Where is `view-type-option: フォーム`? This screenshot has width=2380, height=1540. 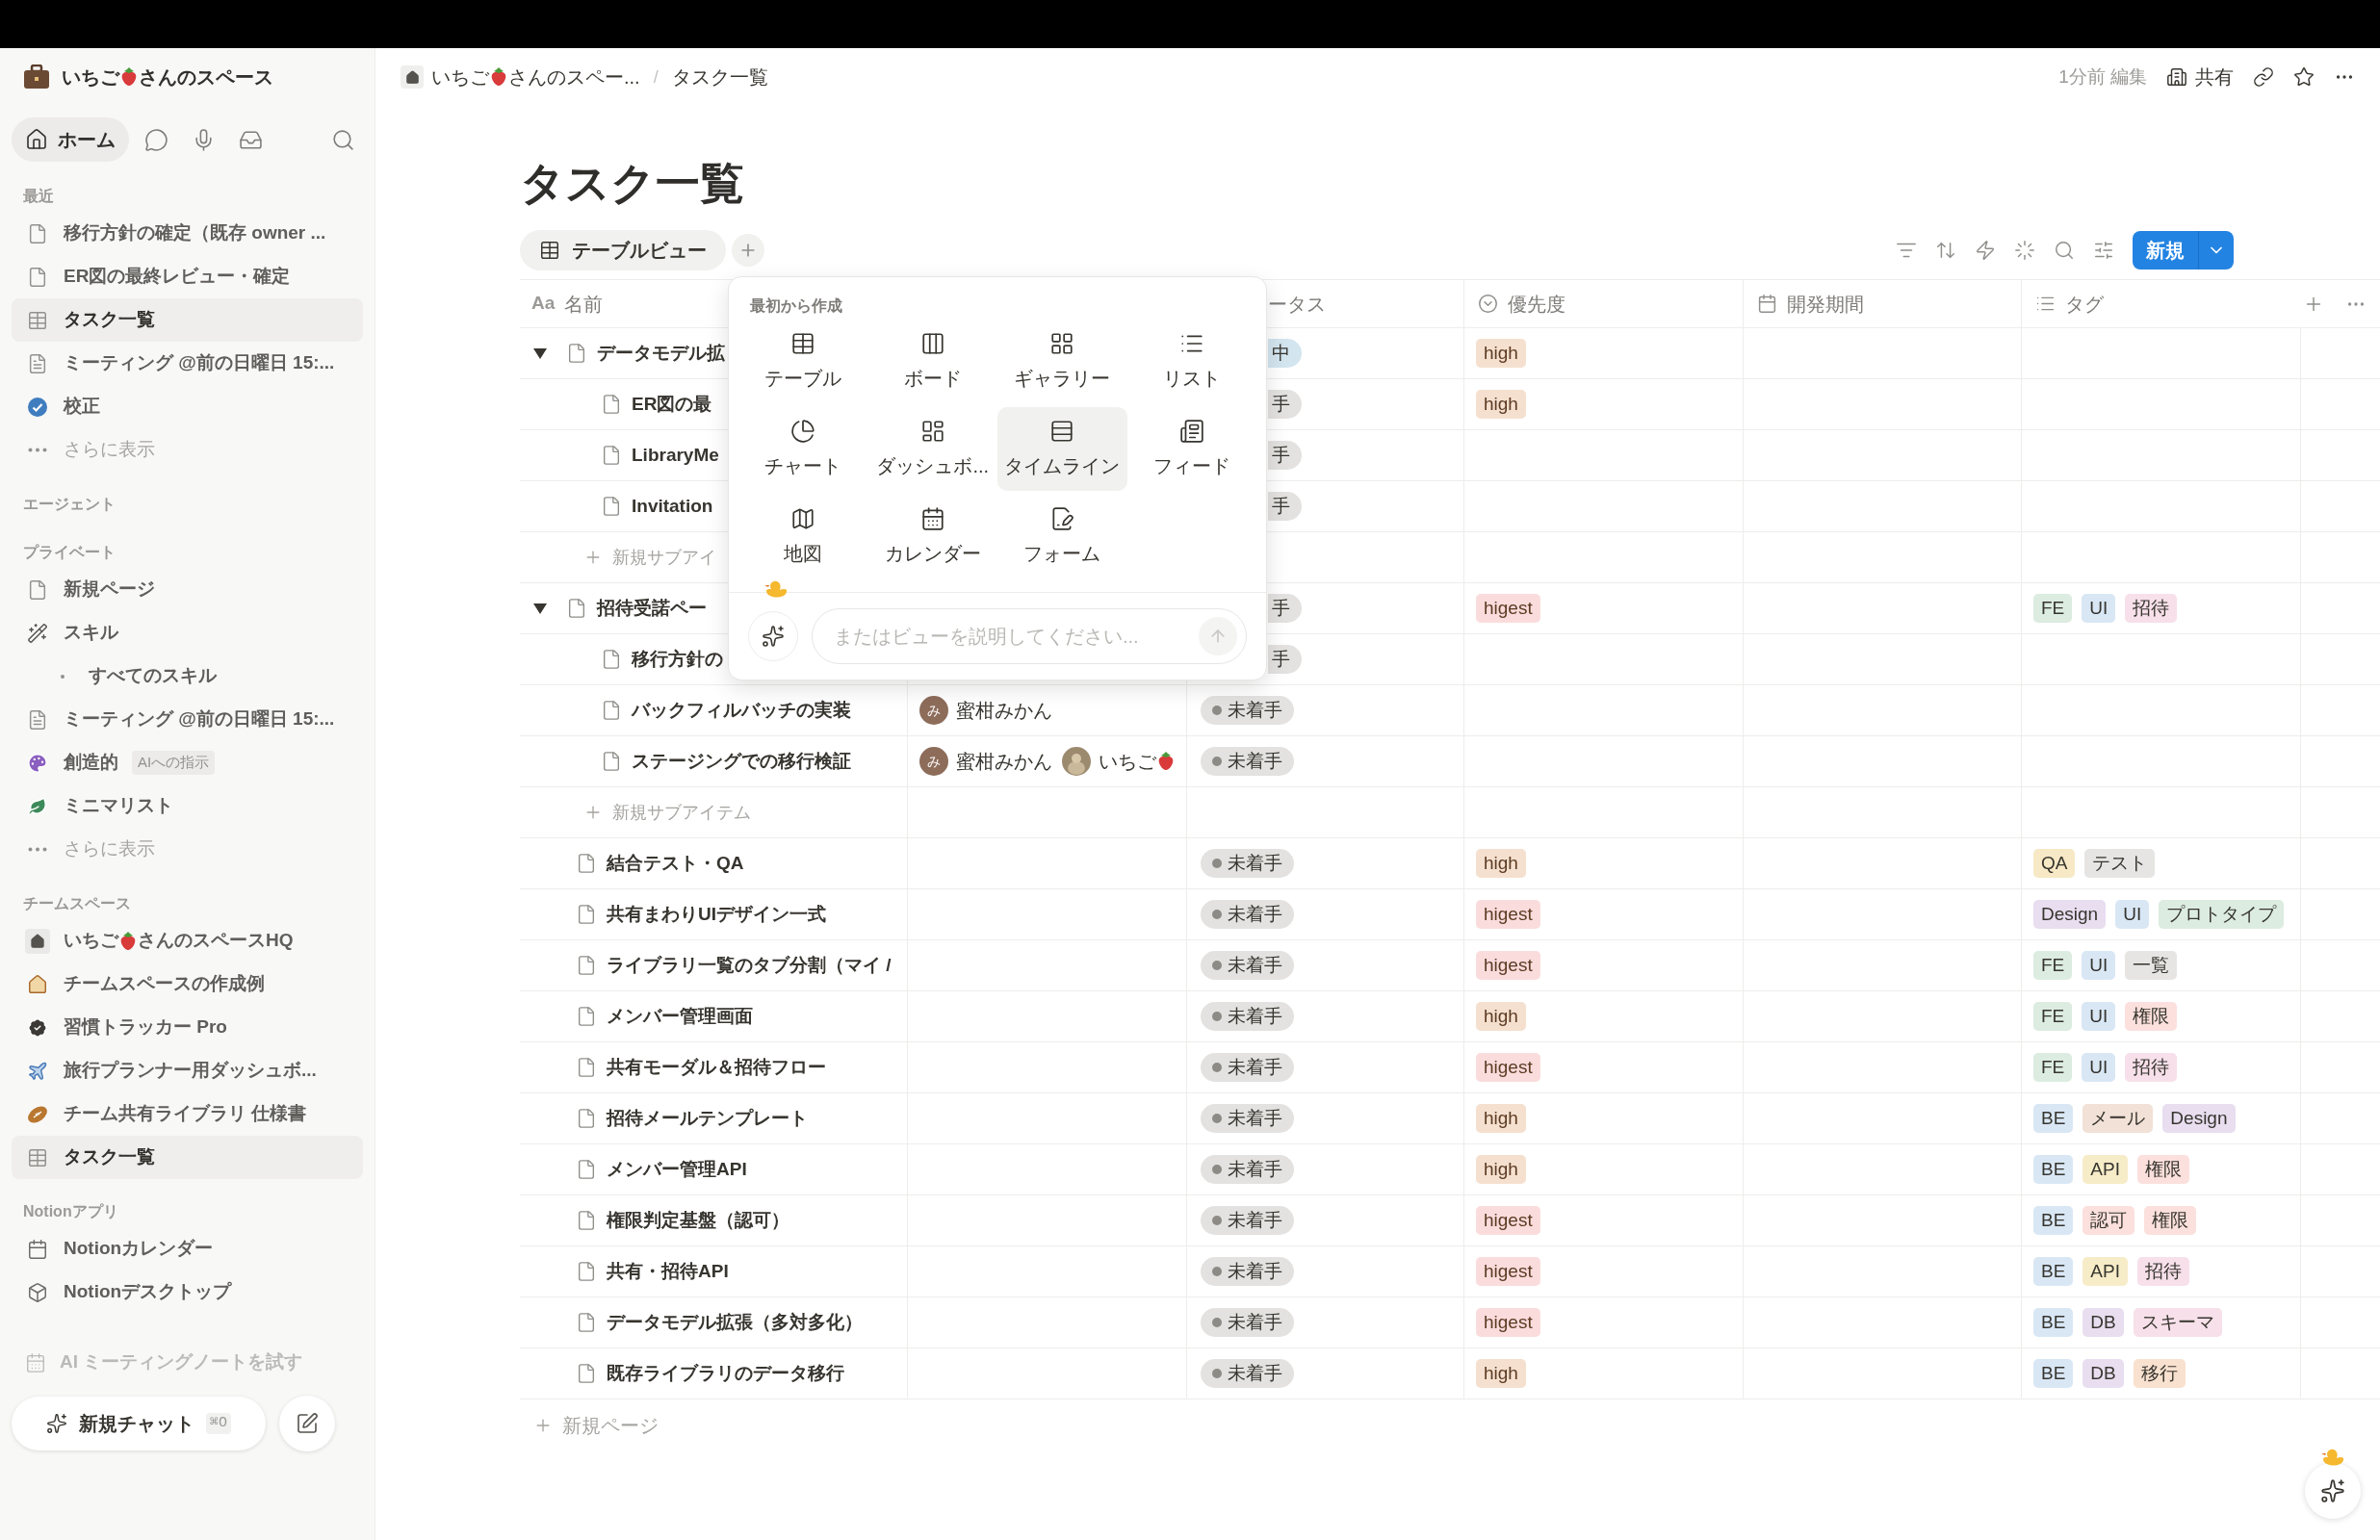
view-type-option: フォーム is located at coordinates (1062, 536).